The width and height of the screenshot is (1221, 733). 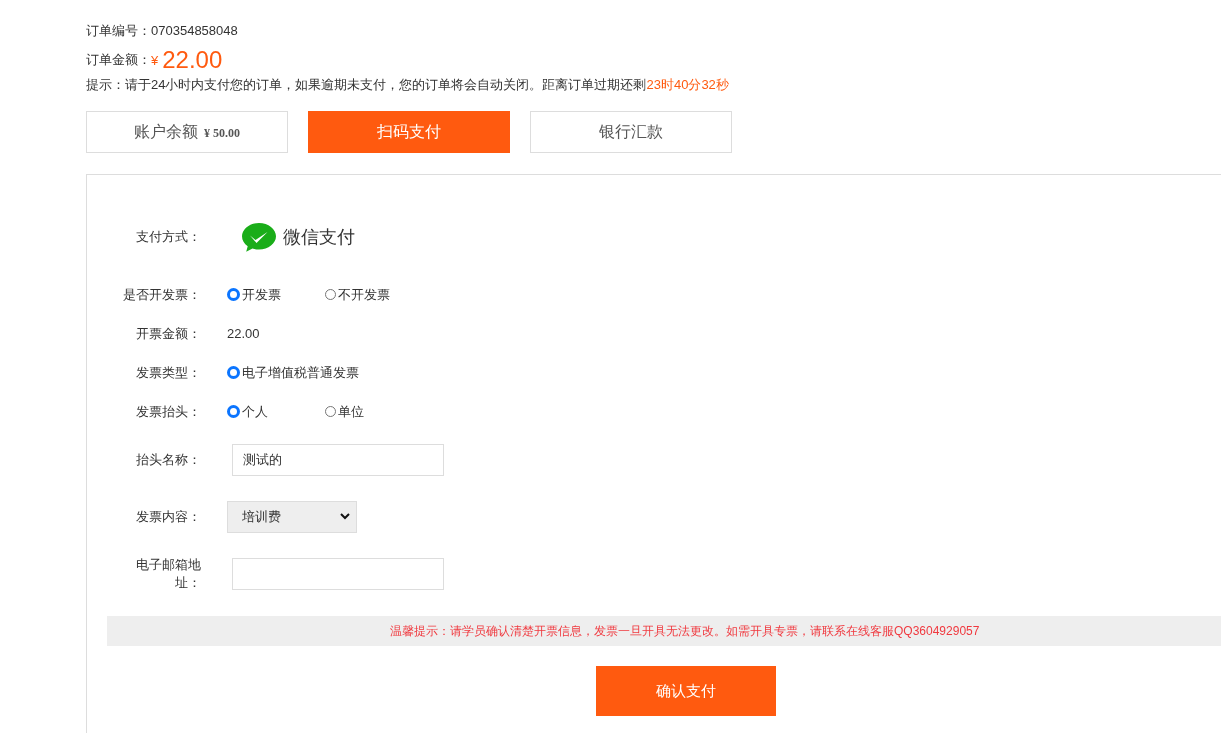 I want to click on payment-tab: 银行汇款, so click(x=631, y=132).